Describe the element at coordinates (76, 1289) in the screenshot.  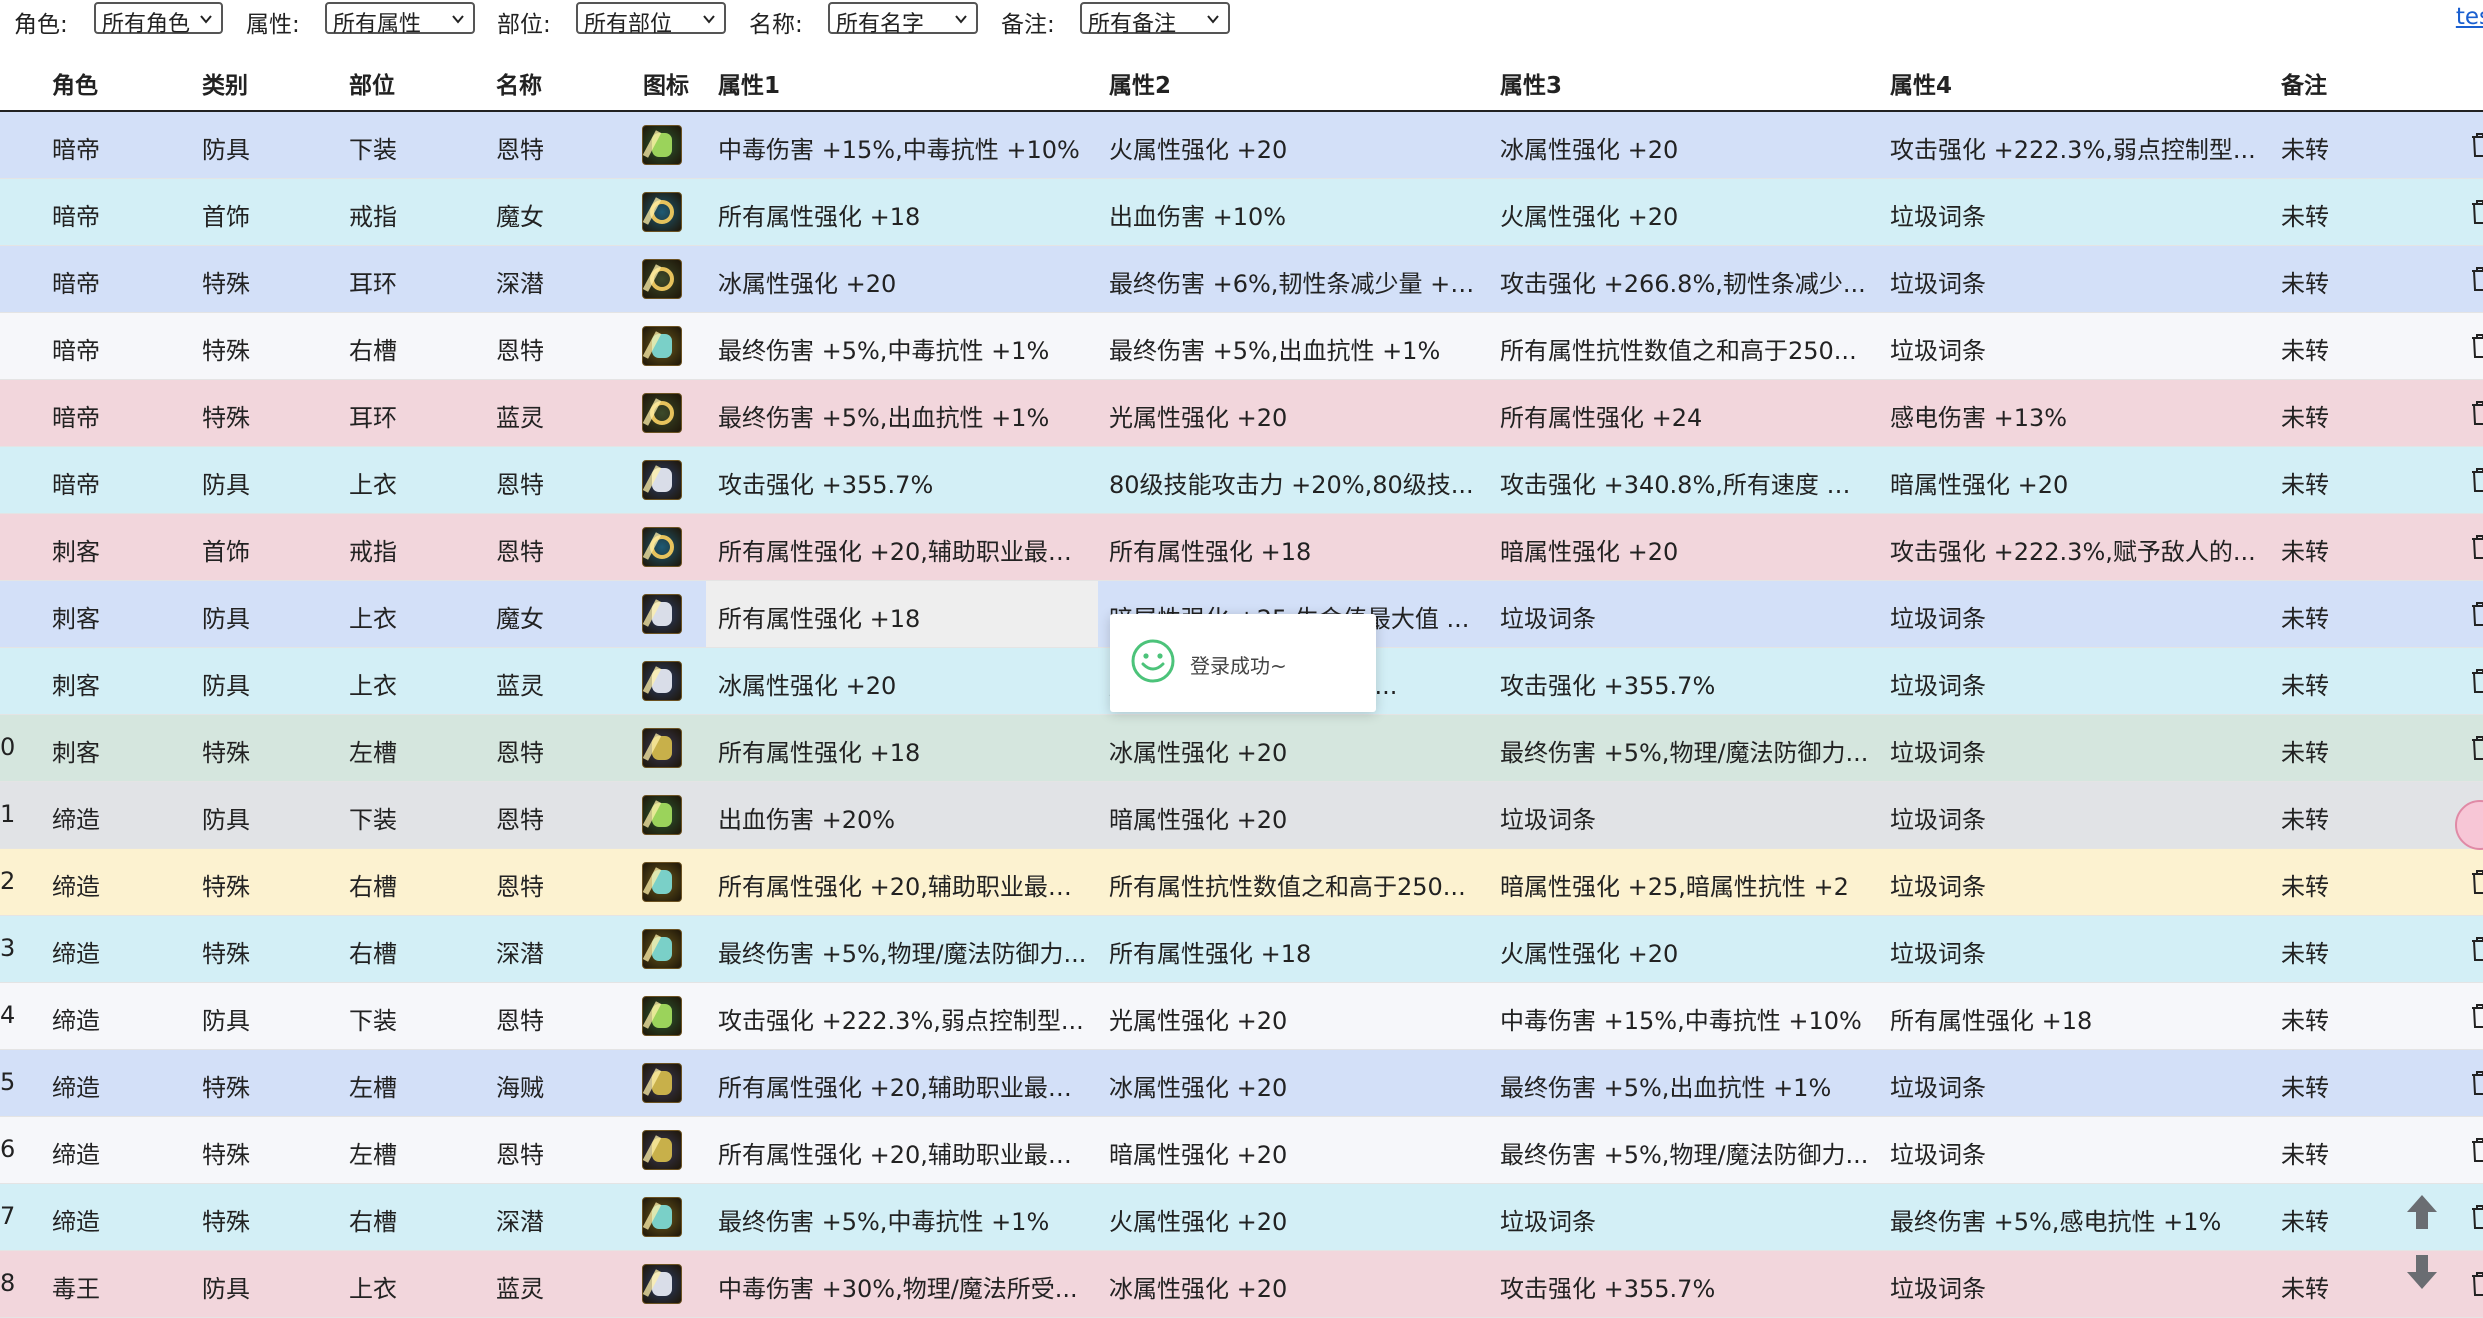
I see `cell-role: 毒王` at that location.